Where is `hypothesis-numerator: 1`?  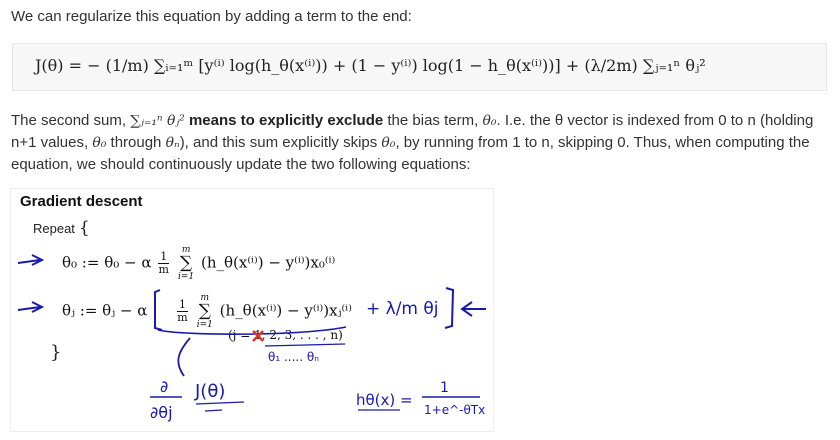
hypothesis-numerator: 1 is located at coordinates (444, 388).